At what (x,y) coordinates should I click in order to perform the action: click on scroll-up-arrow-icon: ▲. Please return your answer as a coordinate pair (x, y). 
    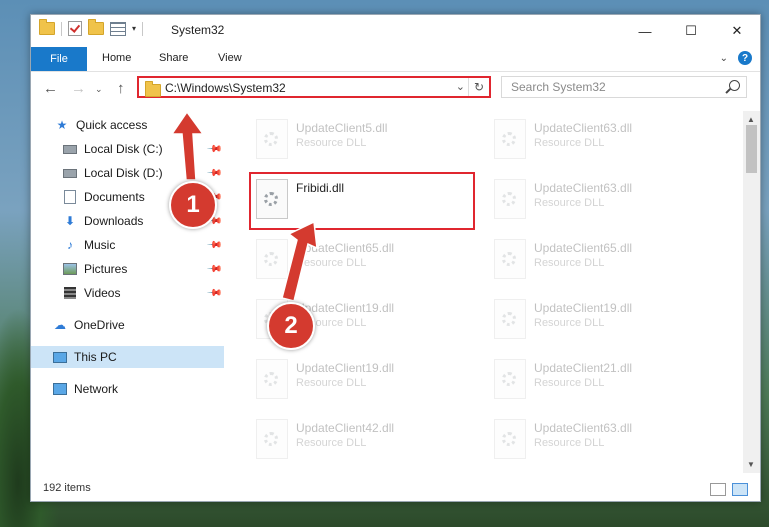
    Looking at the image, I should click on (751, 119).